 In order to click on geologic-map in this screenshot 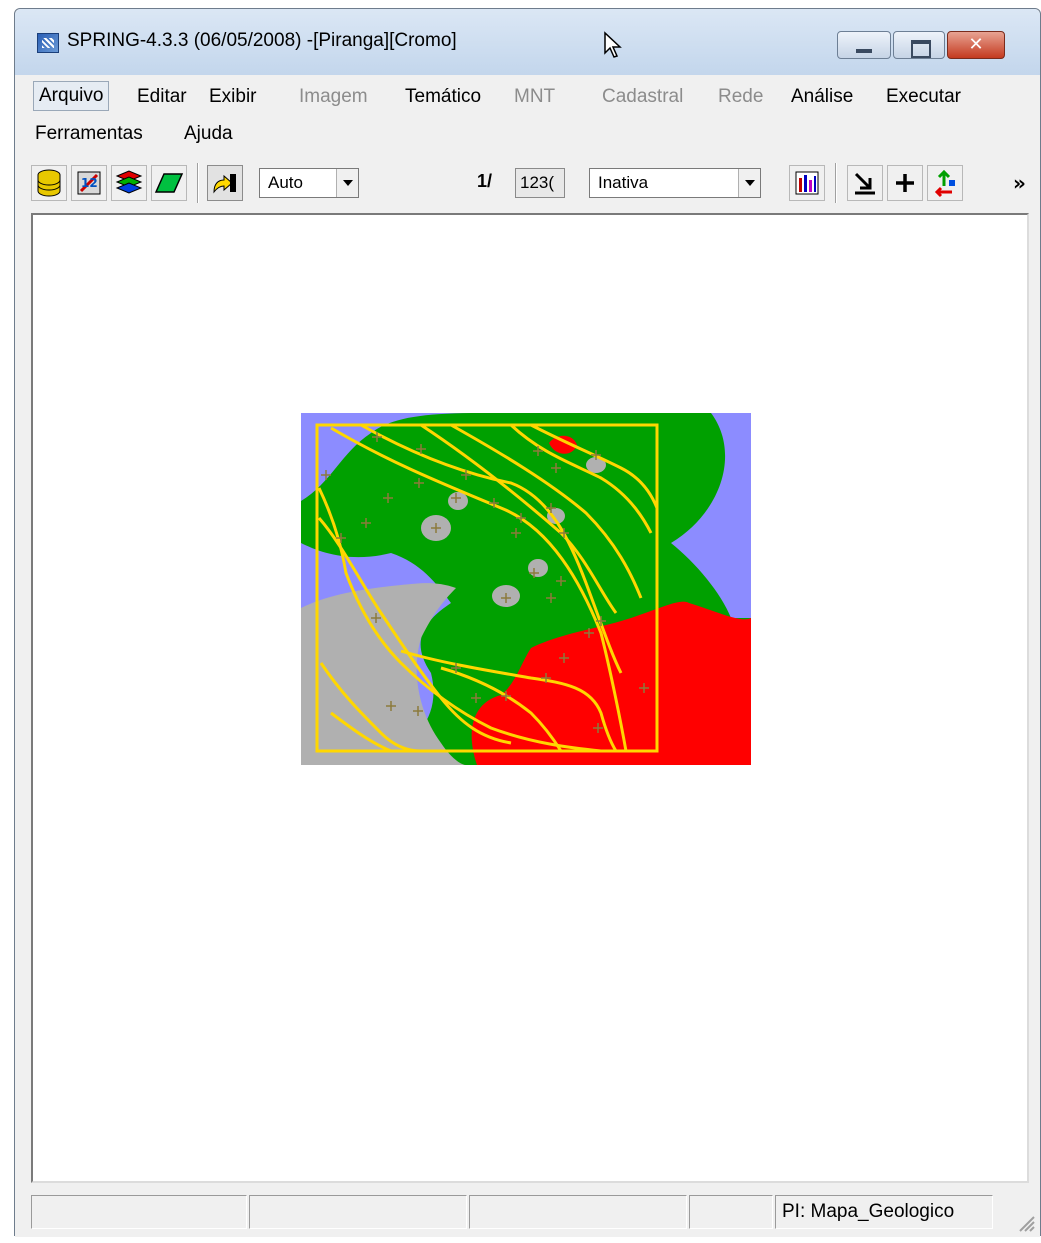, I will do `click(526, 589)`.